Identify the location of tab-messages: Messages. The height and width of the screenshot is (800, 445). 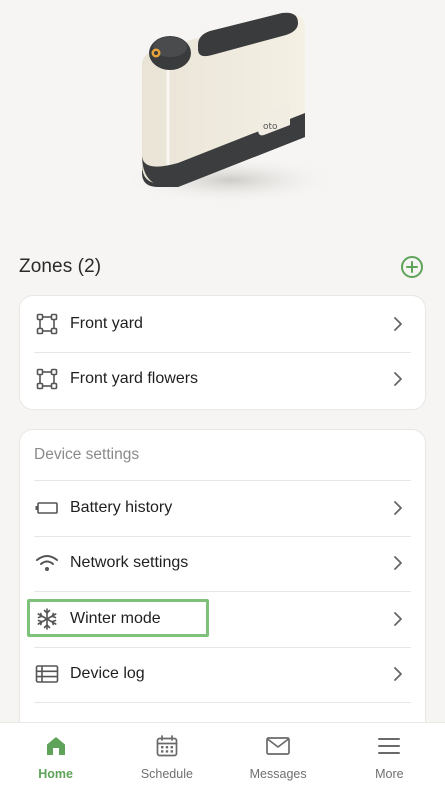
(278, 761).